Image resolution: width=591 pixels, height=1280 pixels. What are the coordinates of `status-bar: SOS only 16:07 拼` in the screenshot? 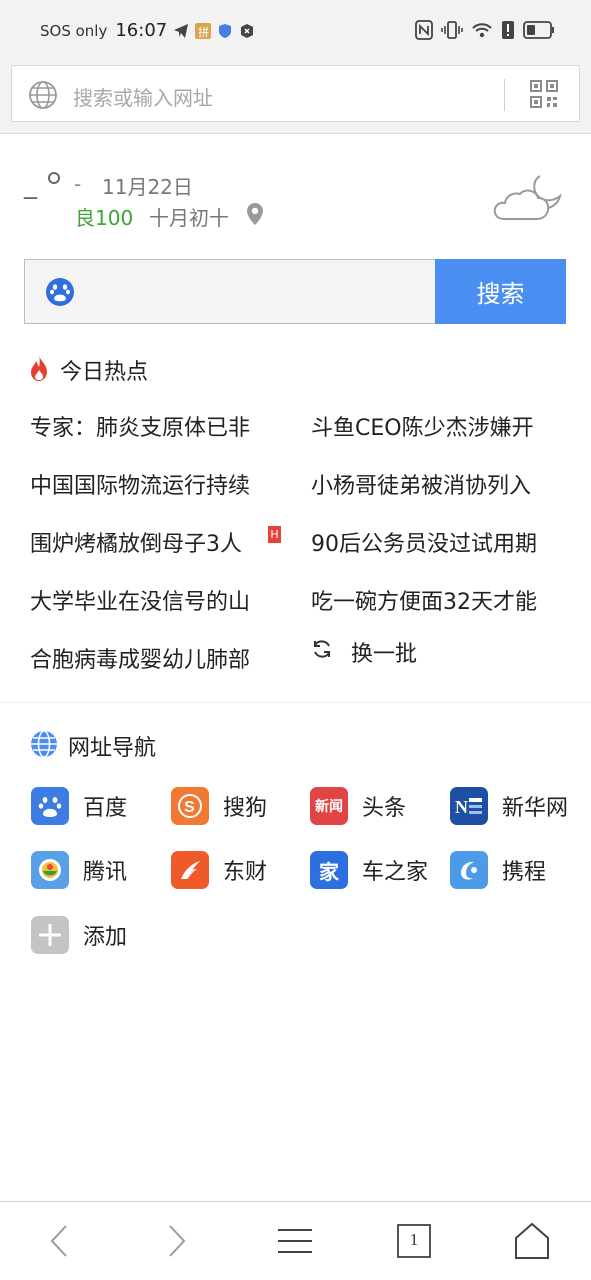 It's located at (295, 32).